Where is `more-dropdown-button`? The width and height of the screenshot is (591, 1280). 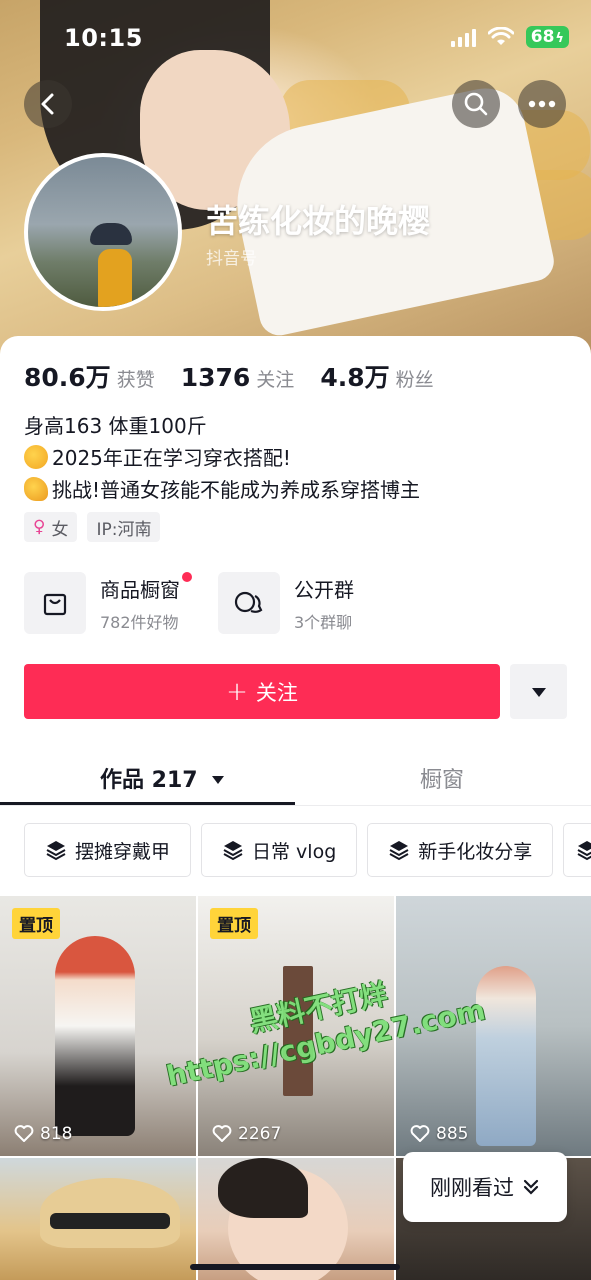
more-dropdown-button is located at coordinates (538, 691).